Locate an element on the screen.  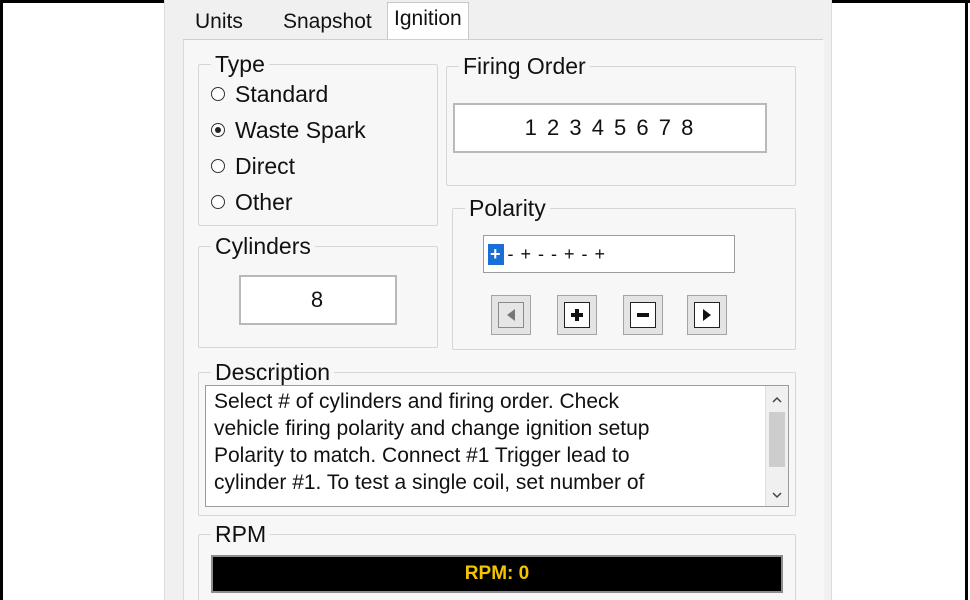
polarity-title: Polarity is located at coordinates (507, 208).